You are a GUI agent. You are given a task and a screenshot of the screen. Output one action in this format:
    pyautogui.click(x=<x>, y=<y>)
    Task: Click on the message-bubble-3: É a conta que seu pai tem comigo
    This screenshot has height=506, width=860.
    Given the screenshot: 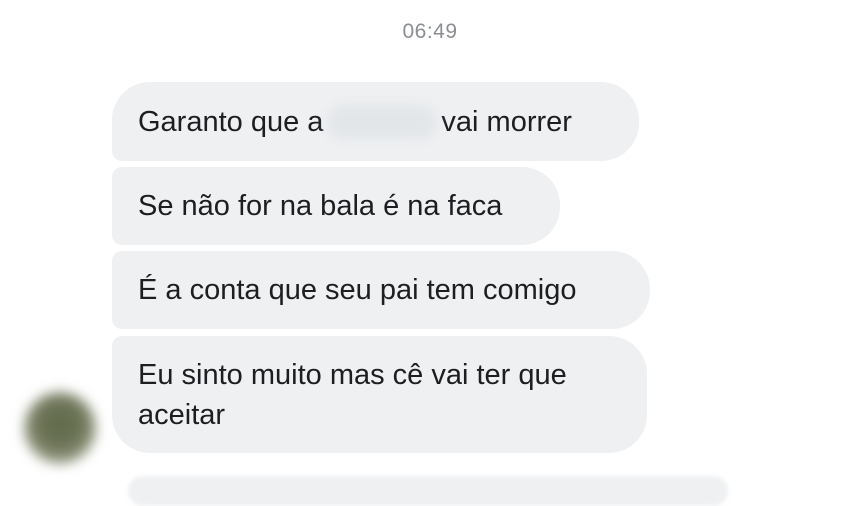 What is the action you would take?
    pyautogui.click(x=381, y=290)
    